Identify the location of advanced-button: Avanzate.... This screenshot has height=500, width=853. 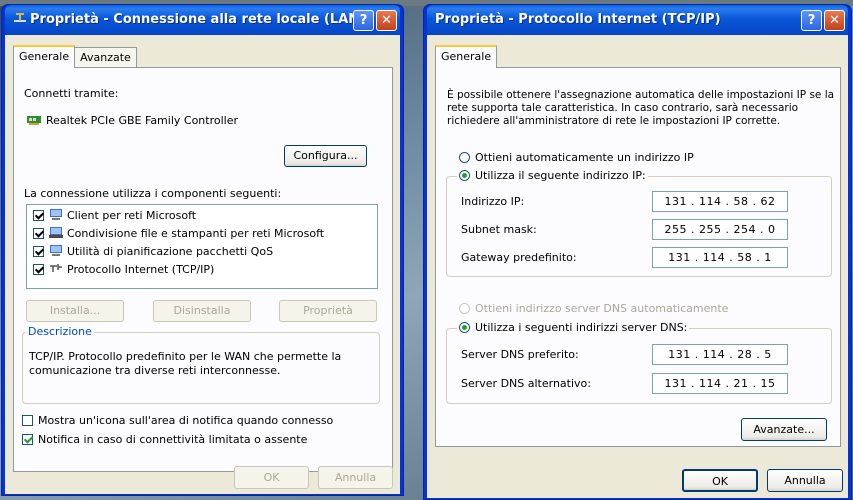
(784, 429).